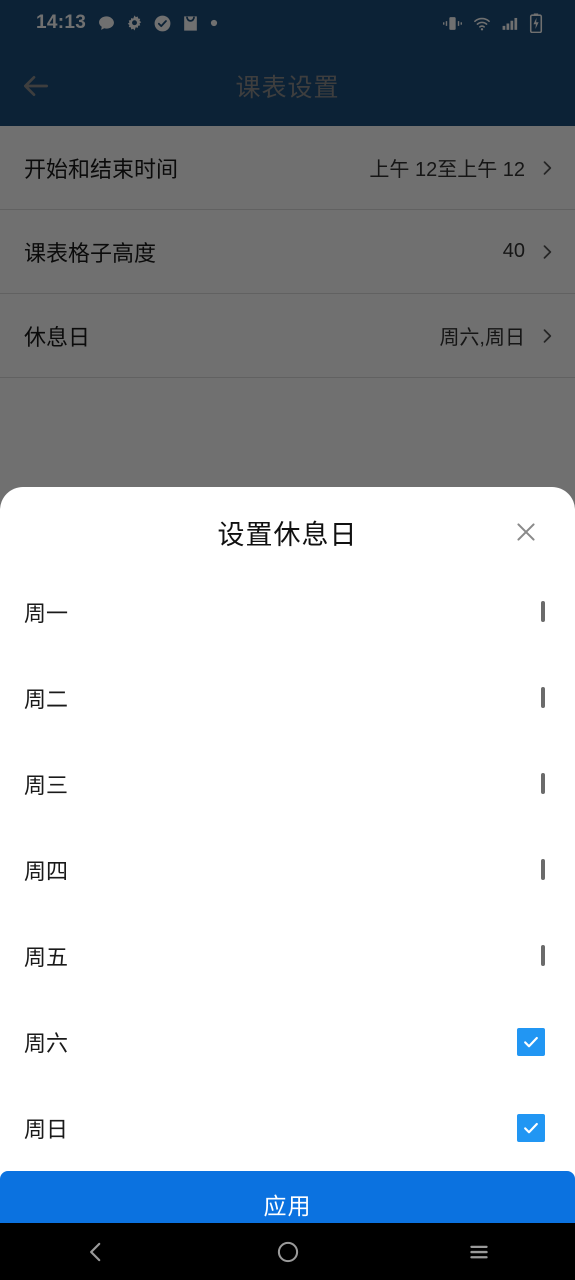 Image resolution: width=575 pixels, height=1280 pixels. What do you see at coordinates (287, 612) in the screenshot?
I see `day-row-monday: 周一` at bounding box center [287, 612].